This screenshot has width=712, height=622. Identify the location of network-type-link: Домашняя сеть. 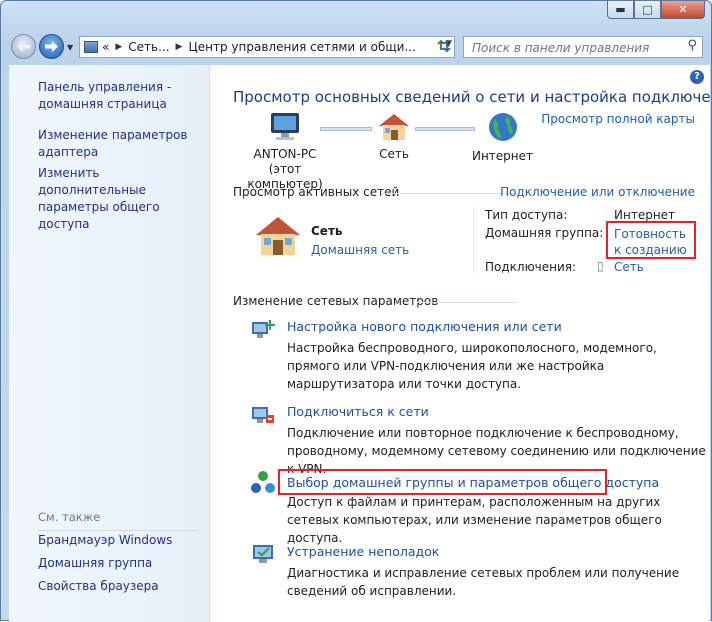
(360, 250).